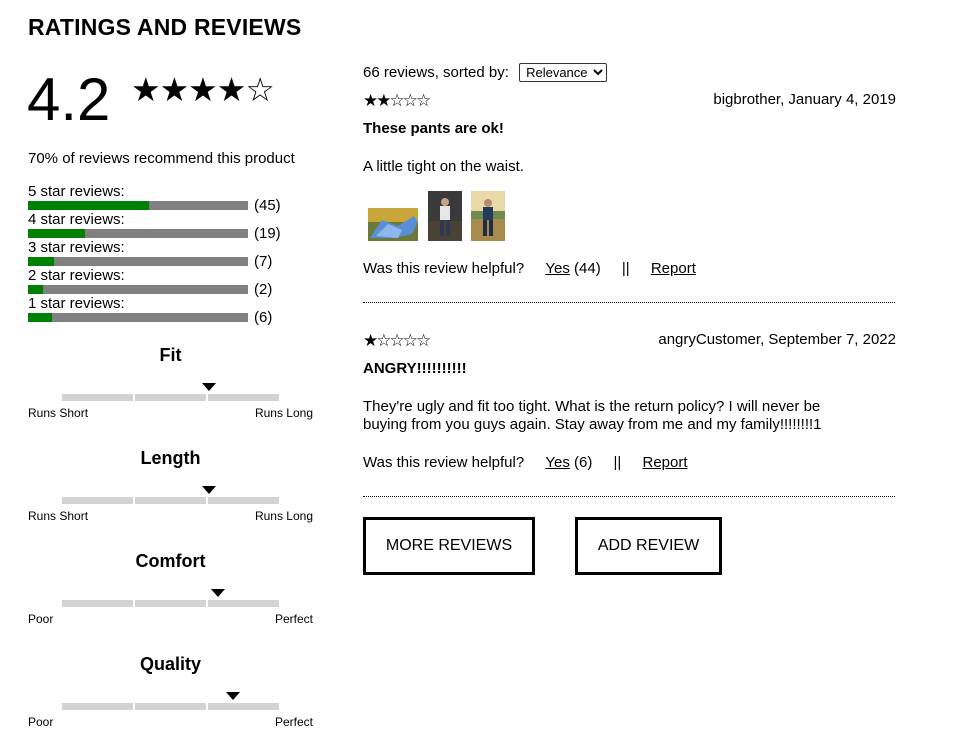 This screenshot has width=977, height=739. I want to click on factor-length: Length Runs Short Runs Long, so click(170, 488).